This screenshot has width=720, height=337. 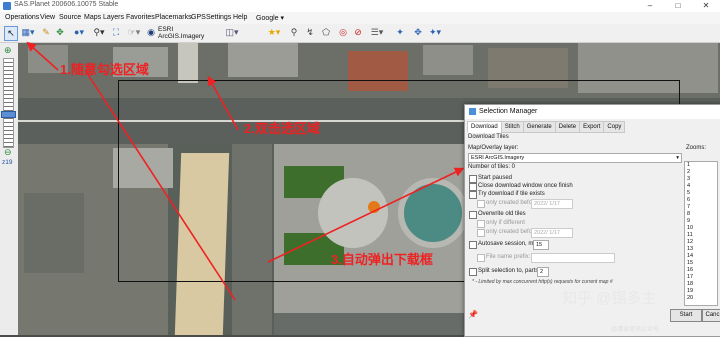 What do you see at coordinates (484, 127) in the screenshot?
I see `tab-download: Download` at bounding box center [484, 127].